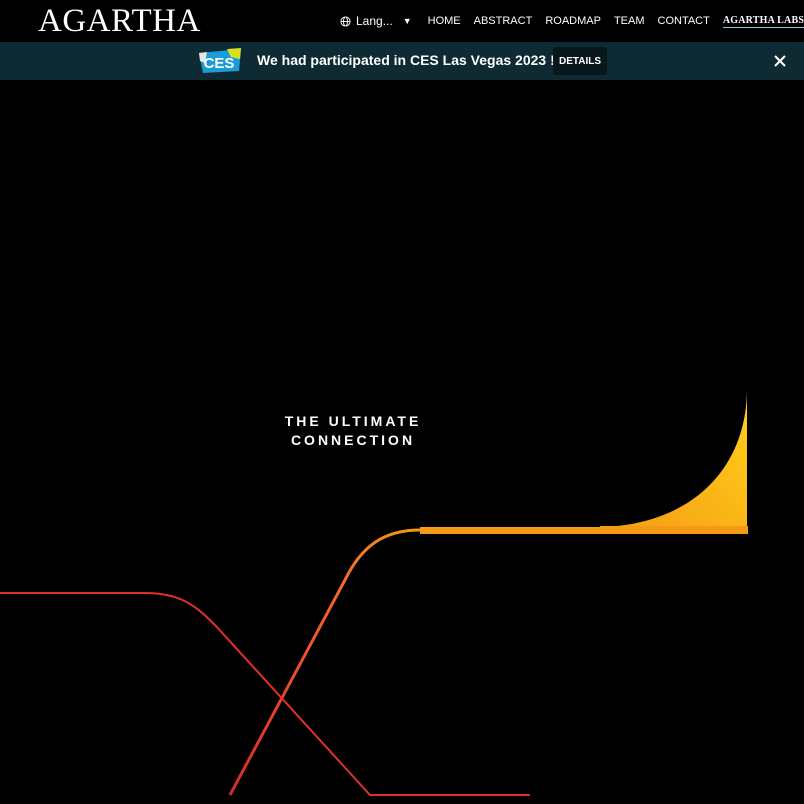  I want to click on nav-roadmap: ROADMAP, so click(573, 21).